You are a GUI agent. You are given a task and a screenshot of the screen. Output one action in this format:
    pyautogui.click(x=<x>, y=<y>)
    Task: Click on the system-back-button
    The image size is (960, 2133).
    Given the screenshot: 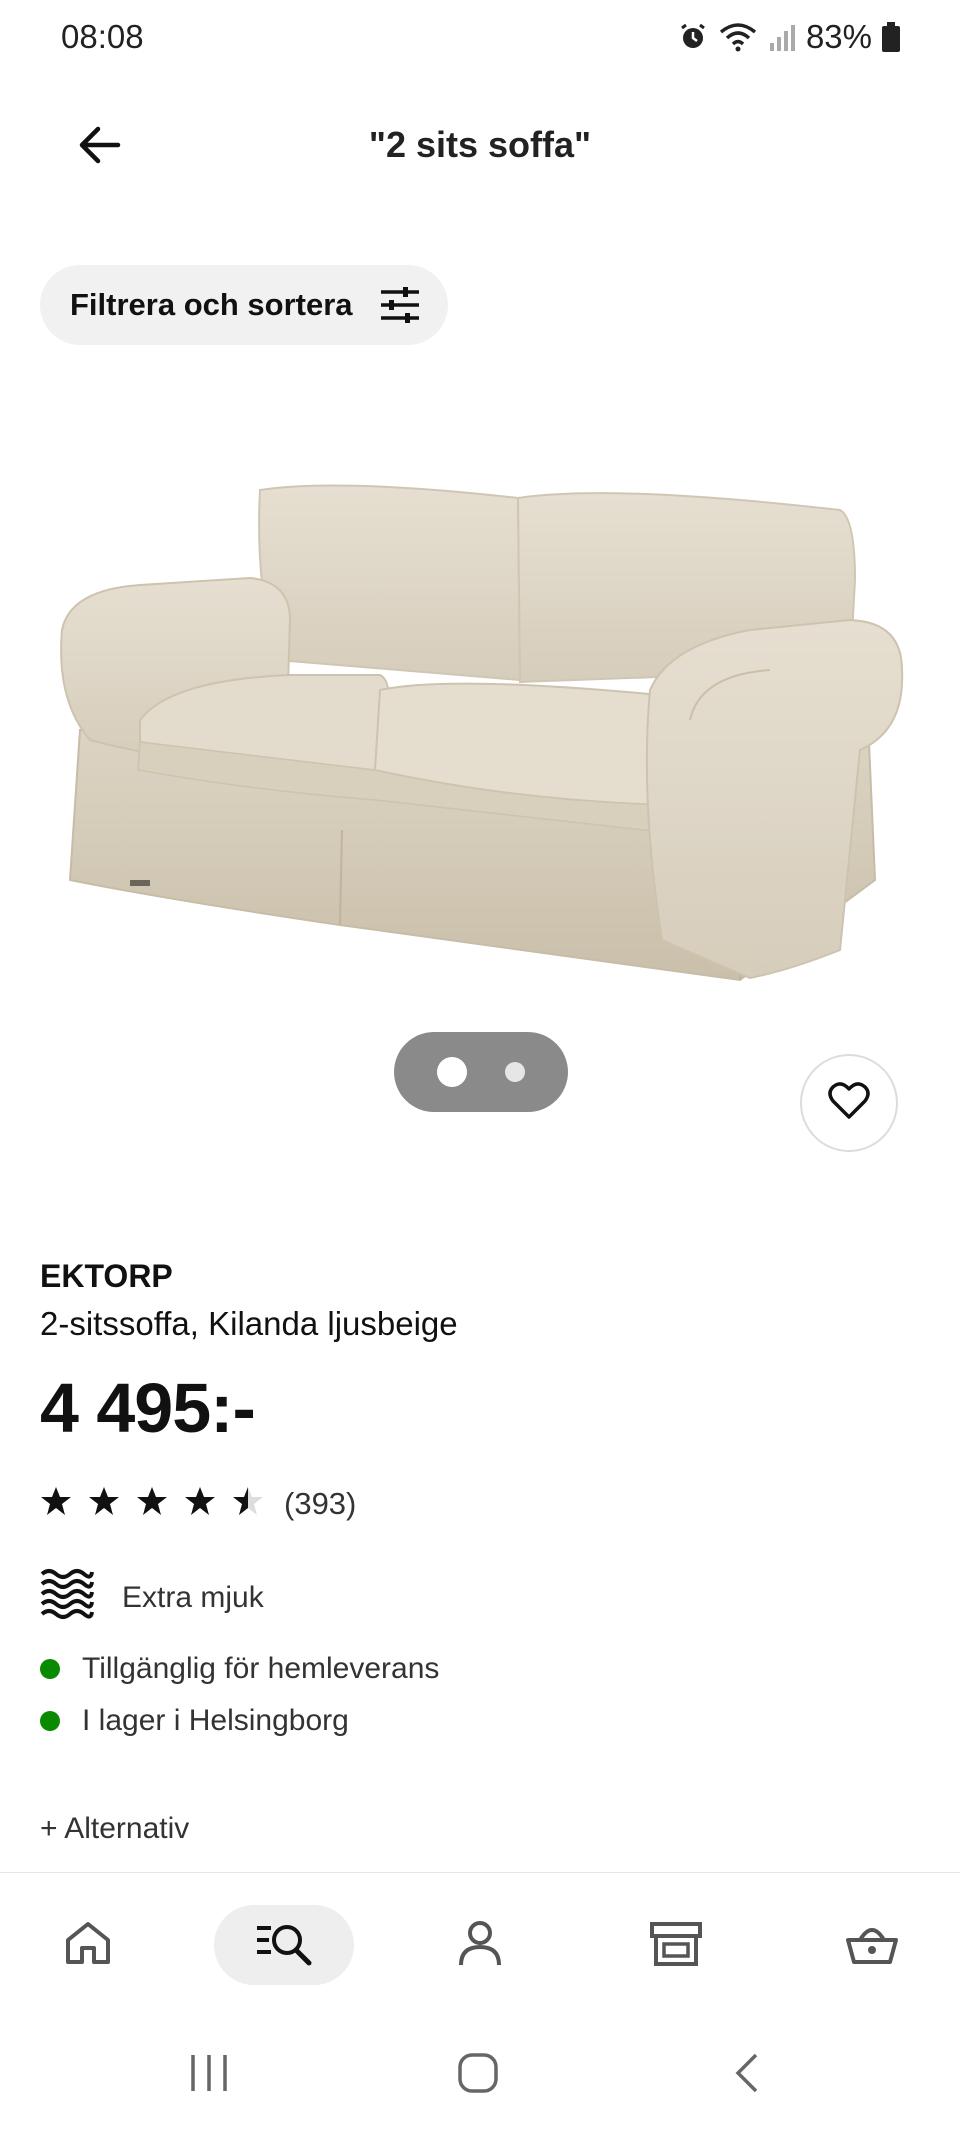 What is the action you would take?
    pyautogui.click(x=747, y=2075)
    